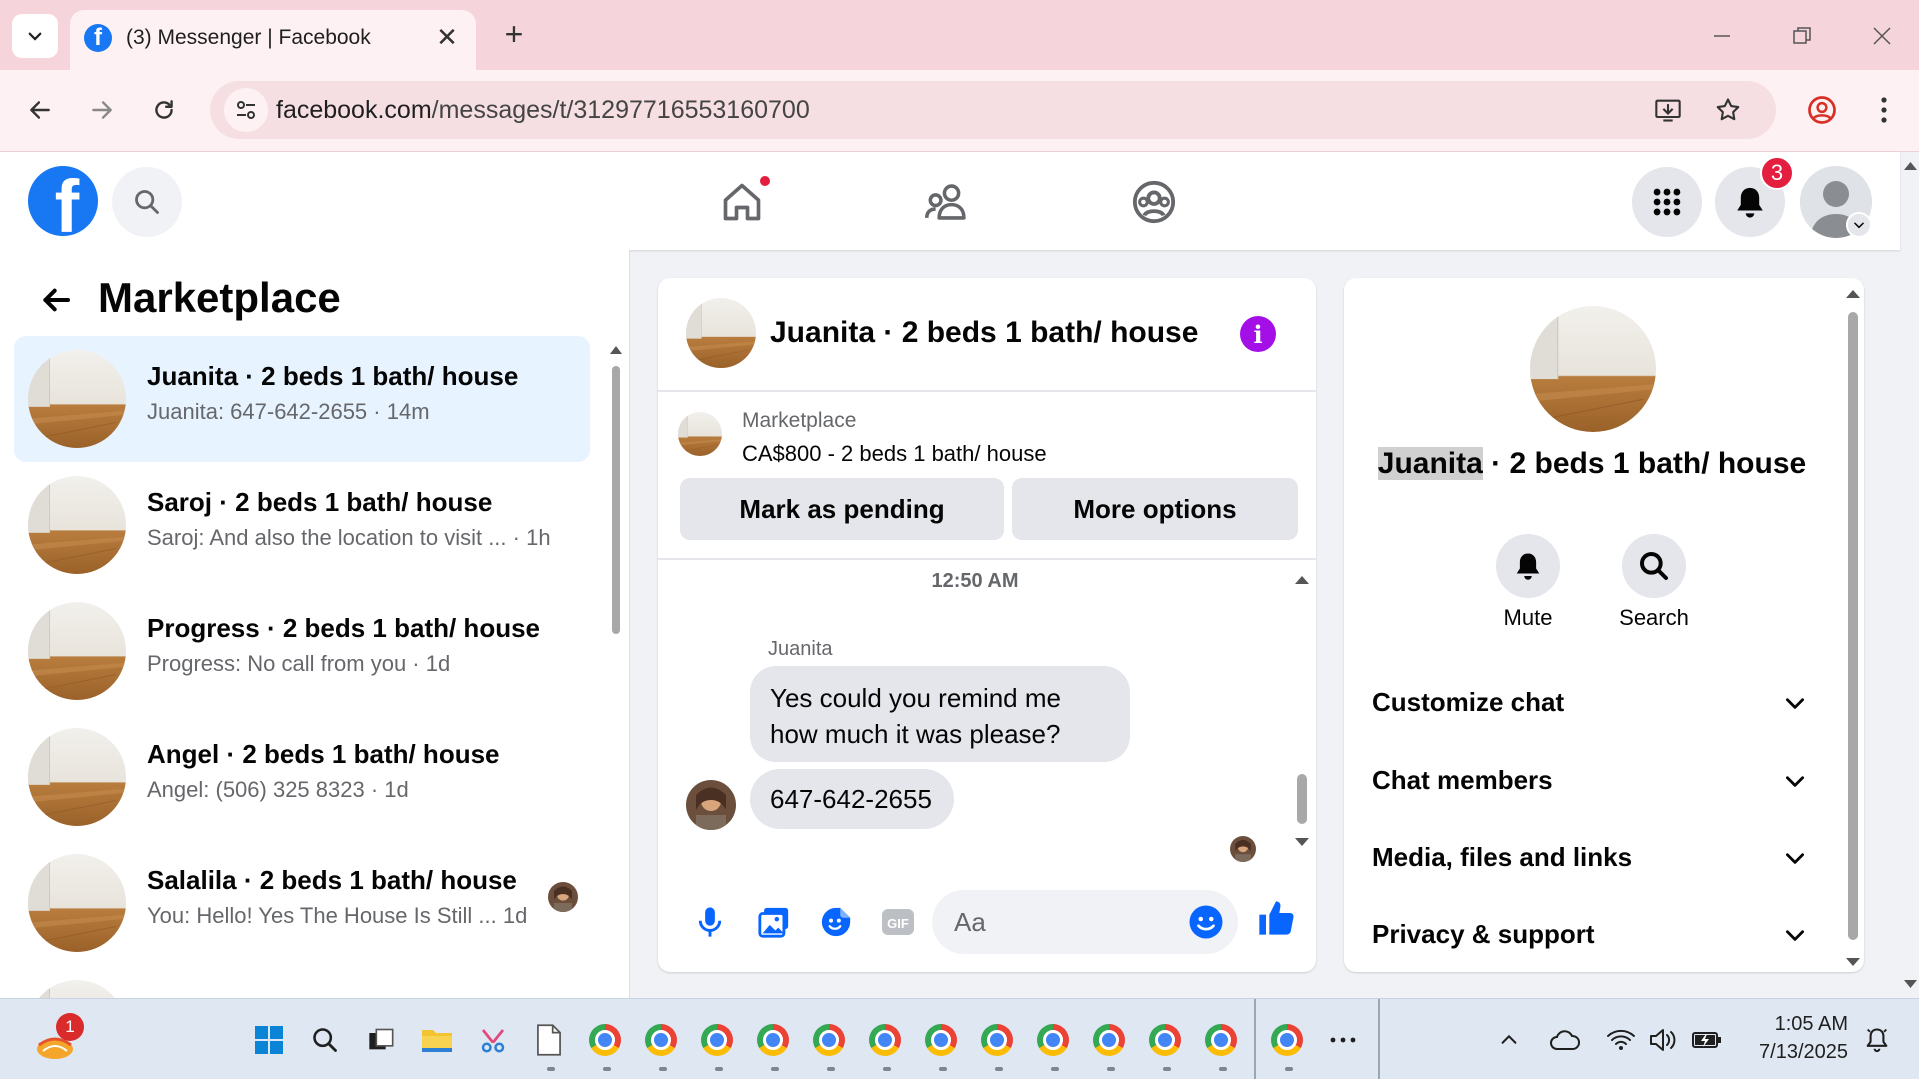 This screenshot has height=1079, width=1919. Describe the element at coordinates (325, 1040) in the screenshot. I see `taskbar-search-icon` at that location.